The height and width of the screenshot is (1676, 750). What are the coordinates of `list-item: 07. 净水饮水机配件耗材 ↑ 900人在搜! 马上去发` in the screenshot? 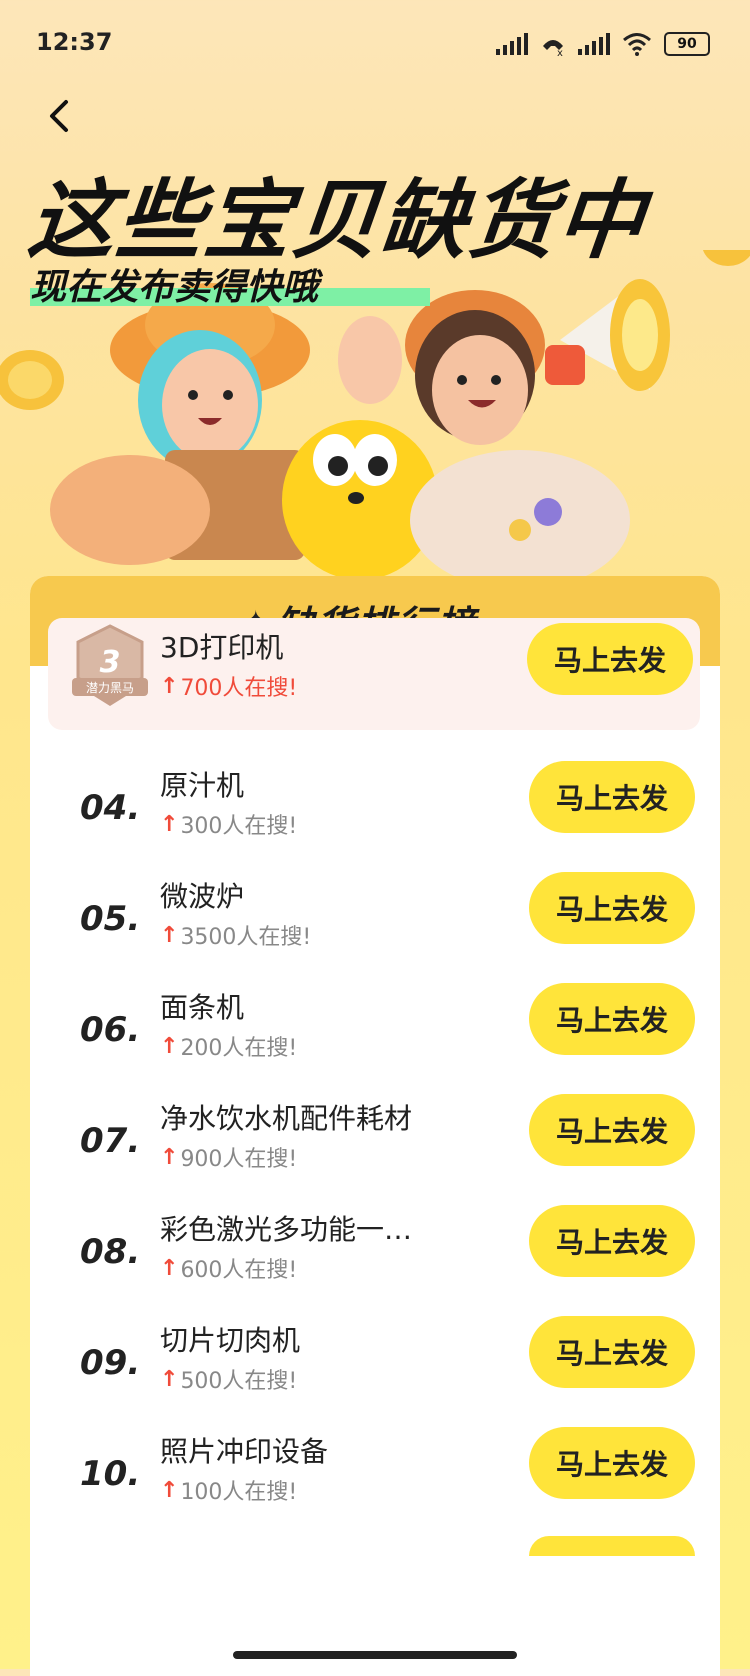 It's located at (375, 1144).